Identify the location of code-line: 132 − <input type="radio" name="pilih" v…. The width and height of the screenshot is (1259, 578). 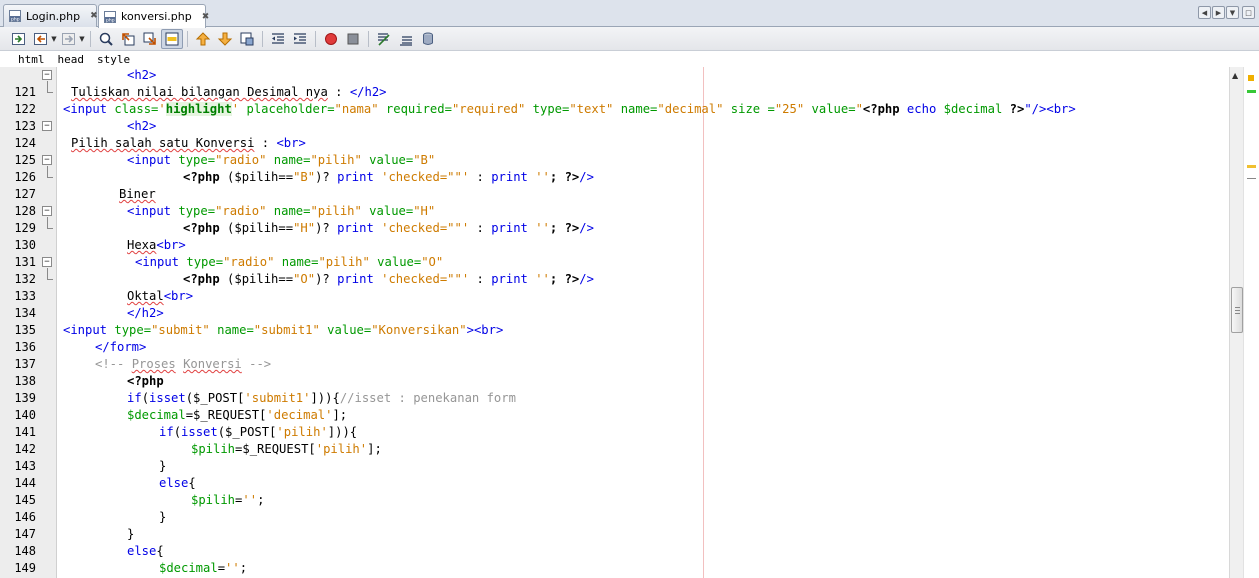
(614, 270).